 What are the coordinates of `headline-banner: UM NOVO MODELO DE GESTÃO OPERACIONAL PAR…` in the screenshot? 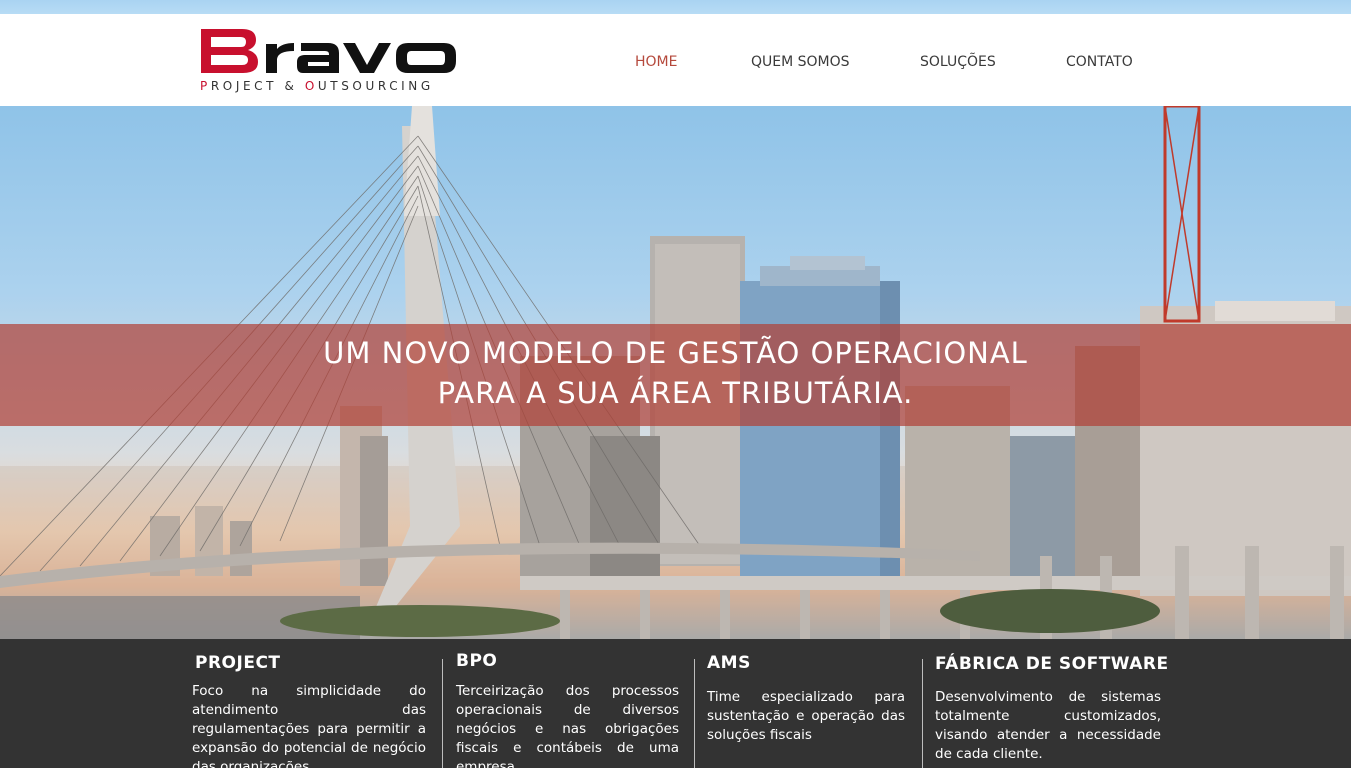 It's located at (675, 375).